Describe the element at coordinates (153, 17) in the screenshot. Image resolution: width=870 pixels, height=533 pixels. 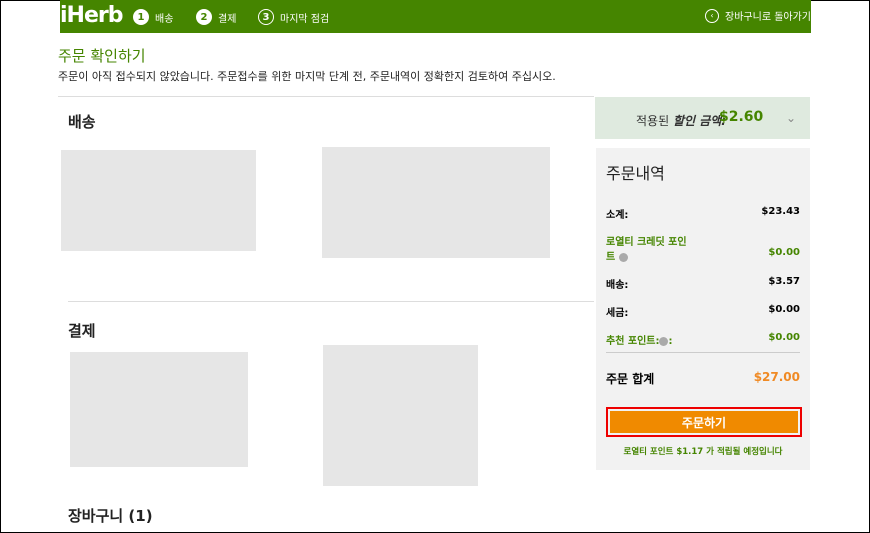
I see `step-shipping: 1 배송` at that location.